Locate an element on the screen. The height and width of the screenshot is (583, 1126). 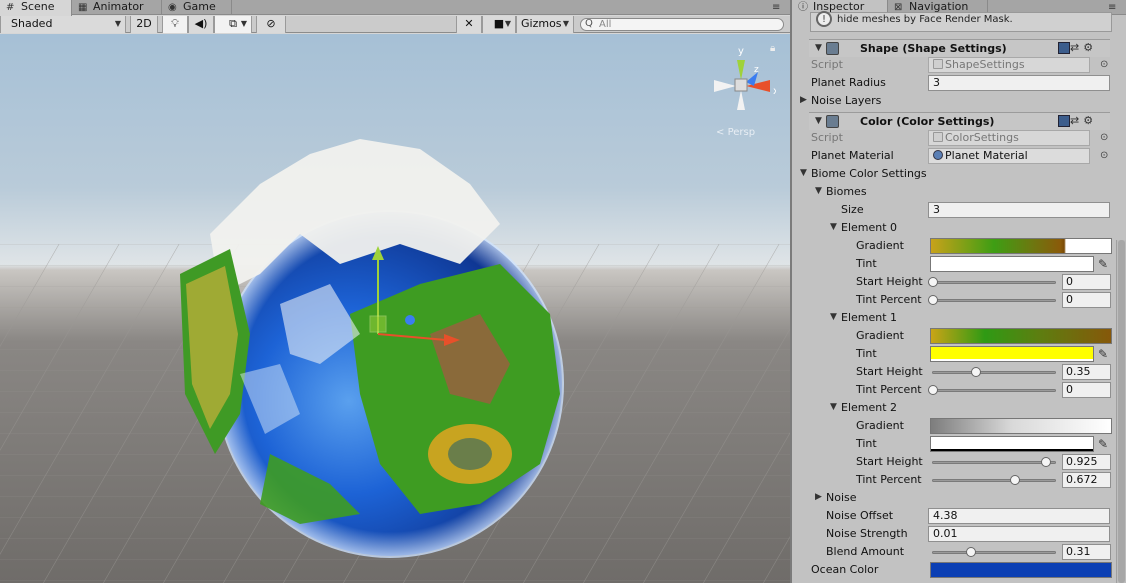
tab-scene: # Scene is located at coordinates (36, 8).